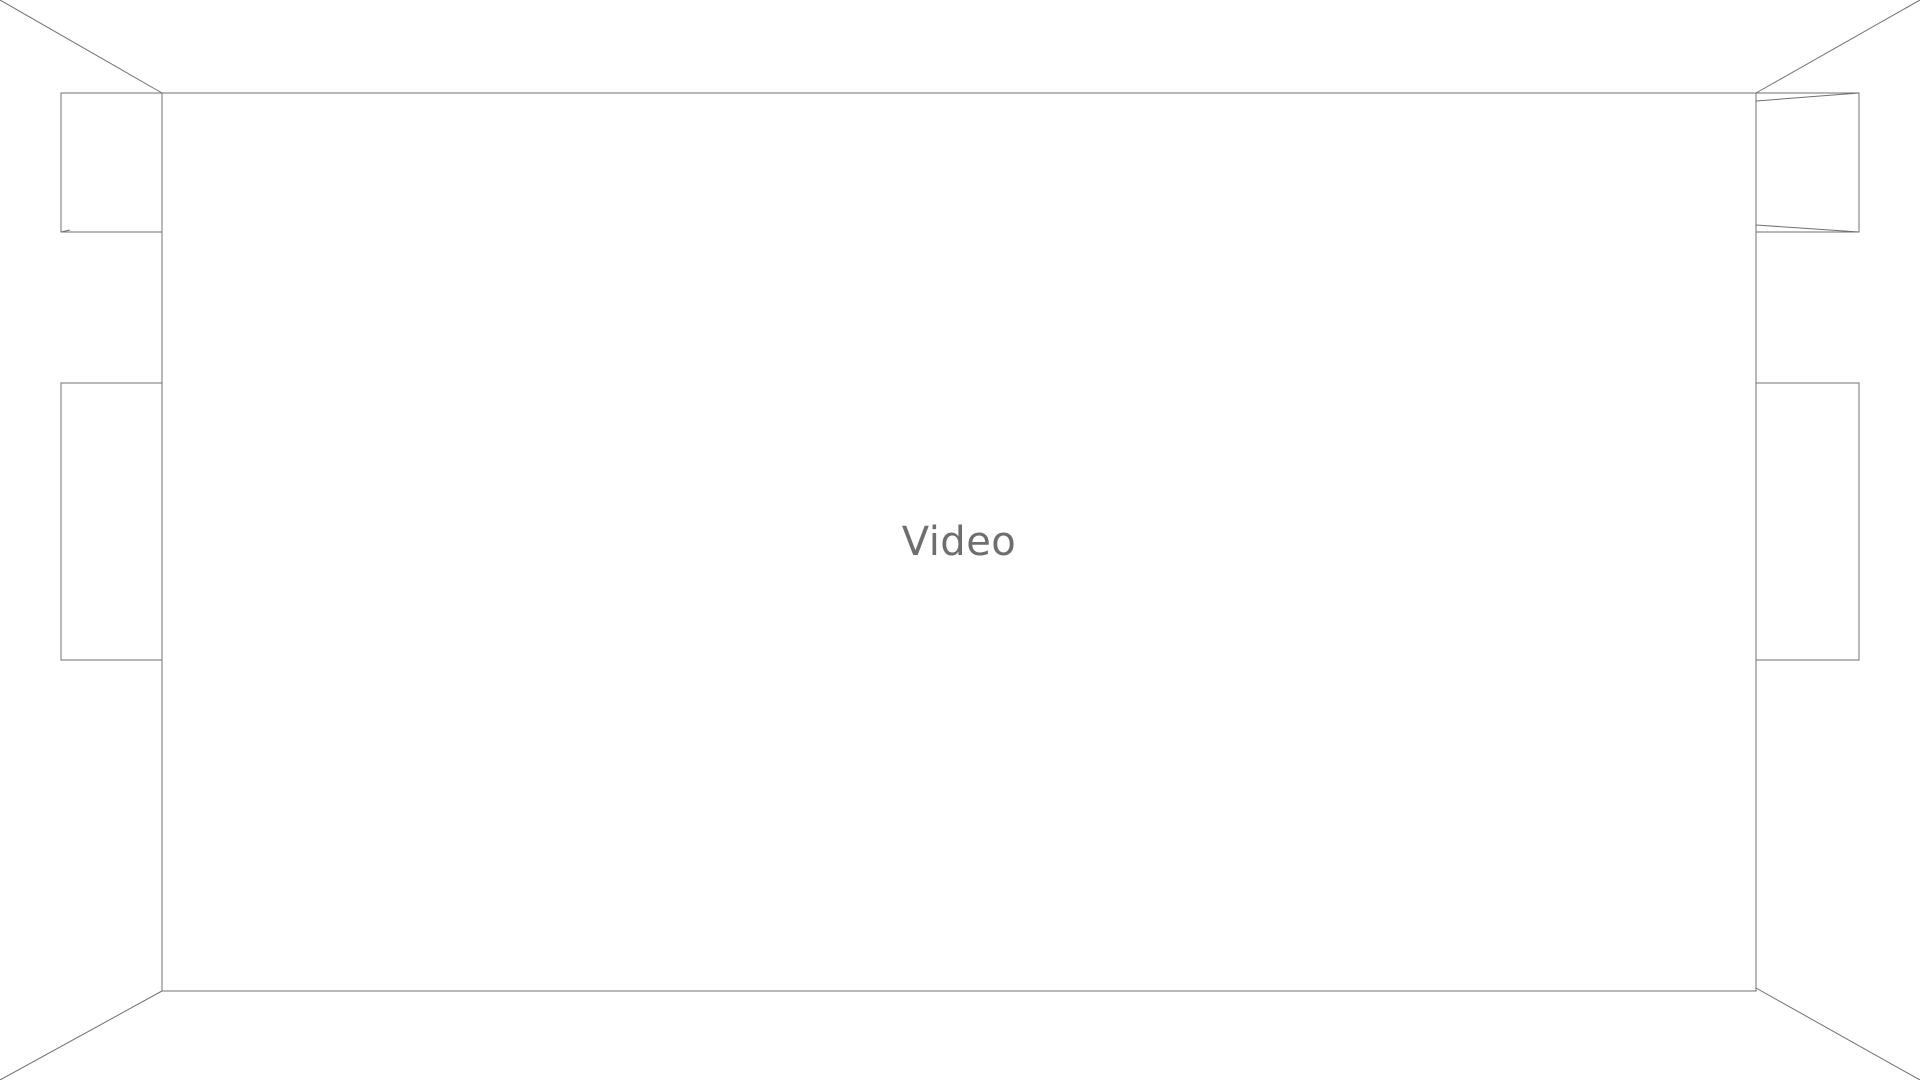 The width and height of the screenshot is (1920, 1080). I want to click on right-wall-lower-panel, so click(1807, 521).